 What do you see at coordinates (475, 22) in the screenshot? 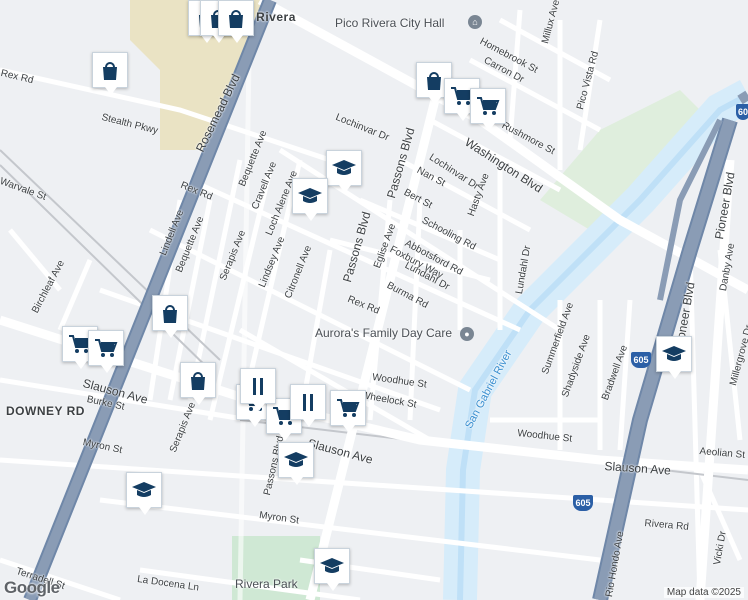
I see `city-hall-icon: ⌂` at bounding box center [475, 22].